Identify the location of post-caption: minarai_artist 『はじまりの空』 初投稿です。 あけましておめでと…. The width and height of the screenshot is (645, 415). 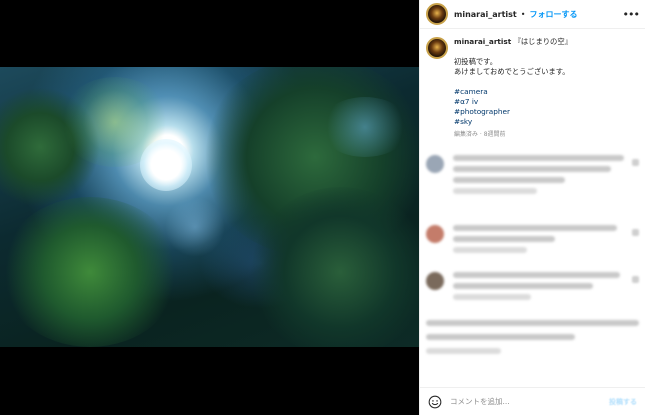
(532, 84).